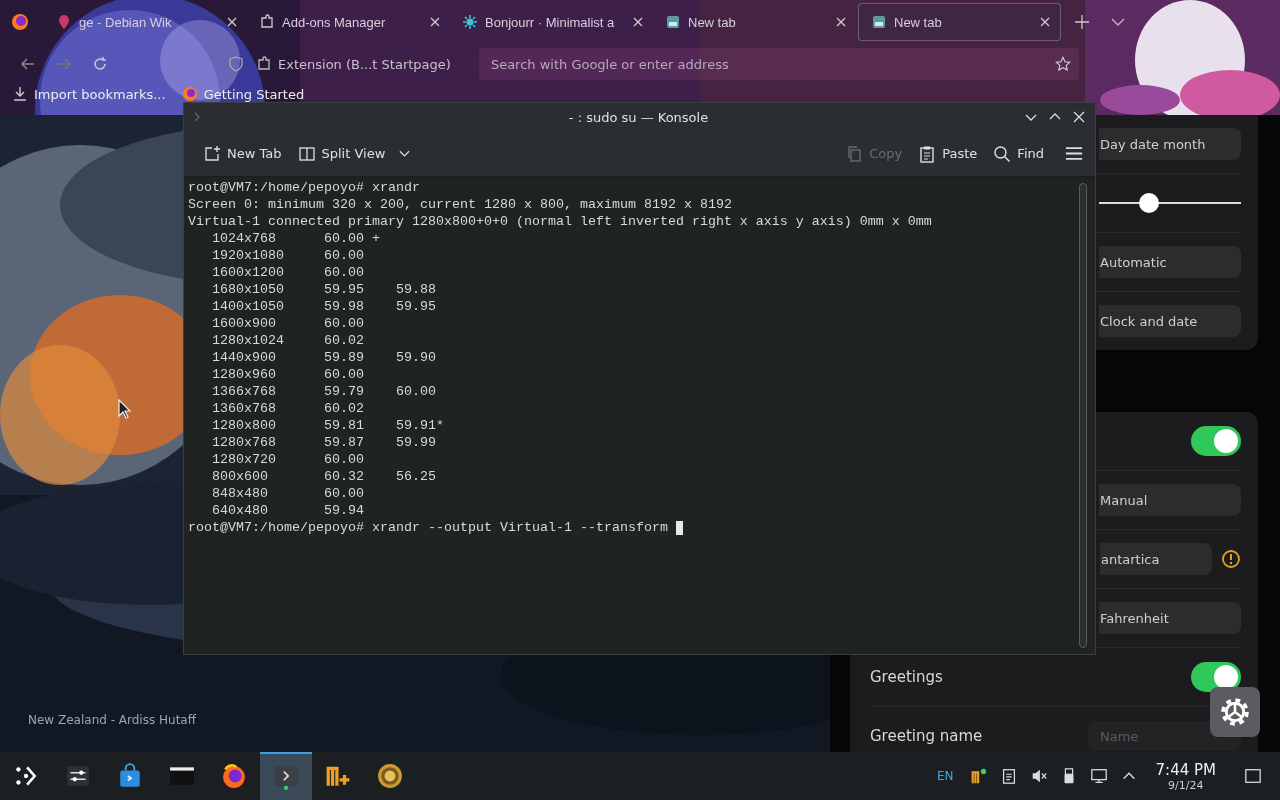 The height and width of the screenshot is (800, 1280). I want to click on browser-icon, so click(234, 776).